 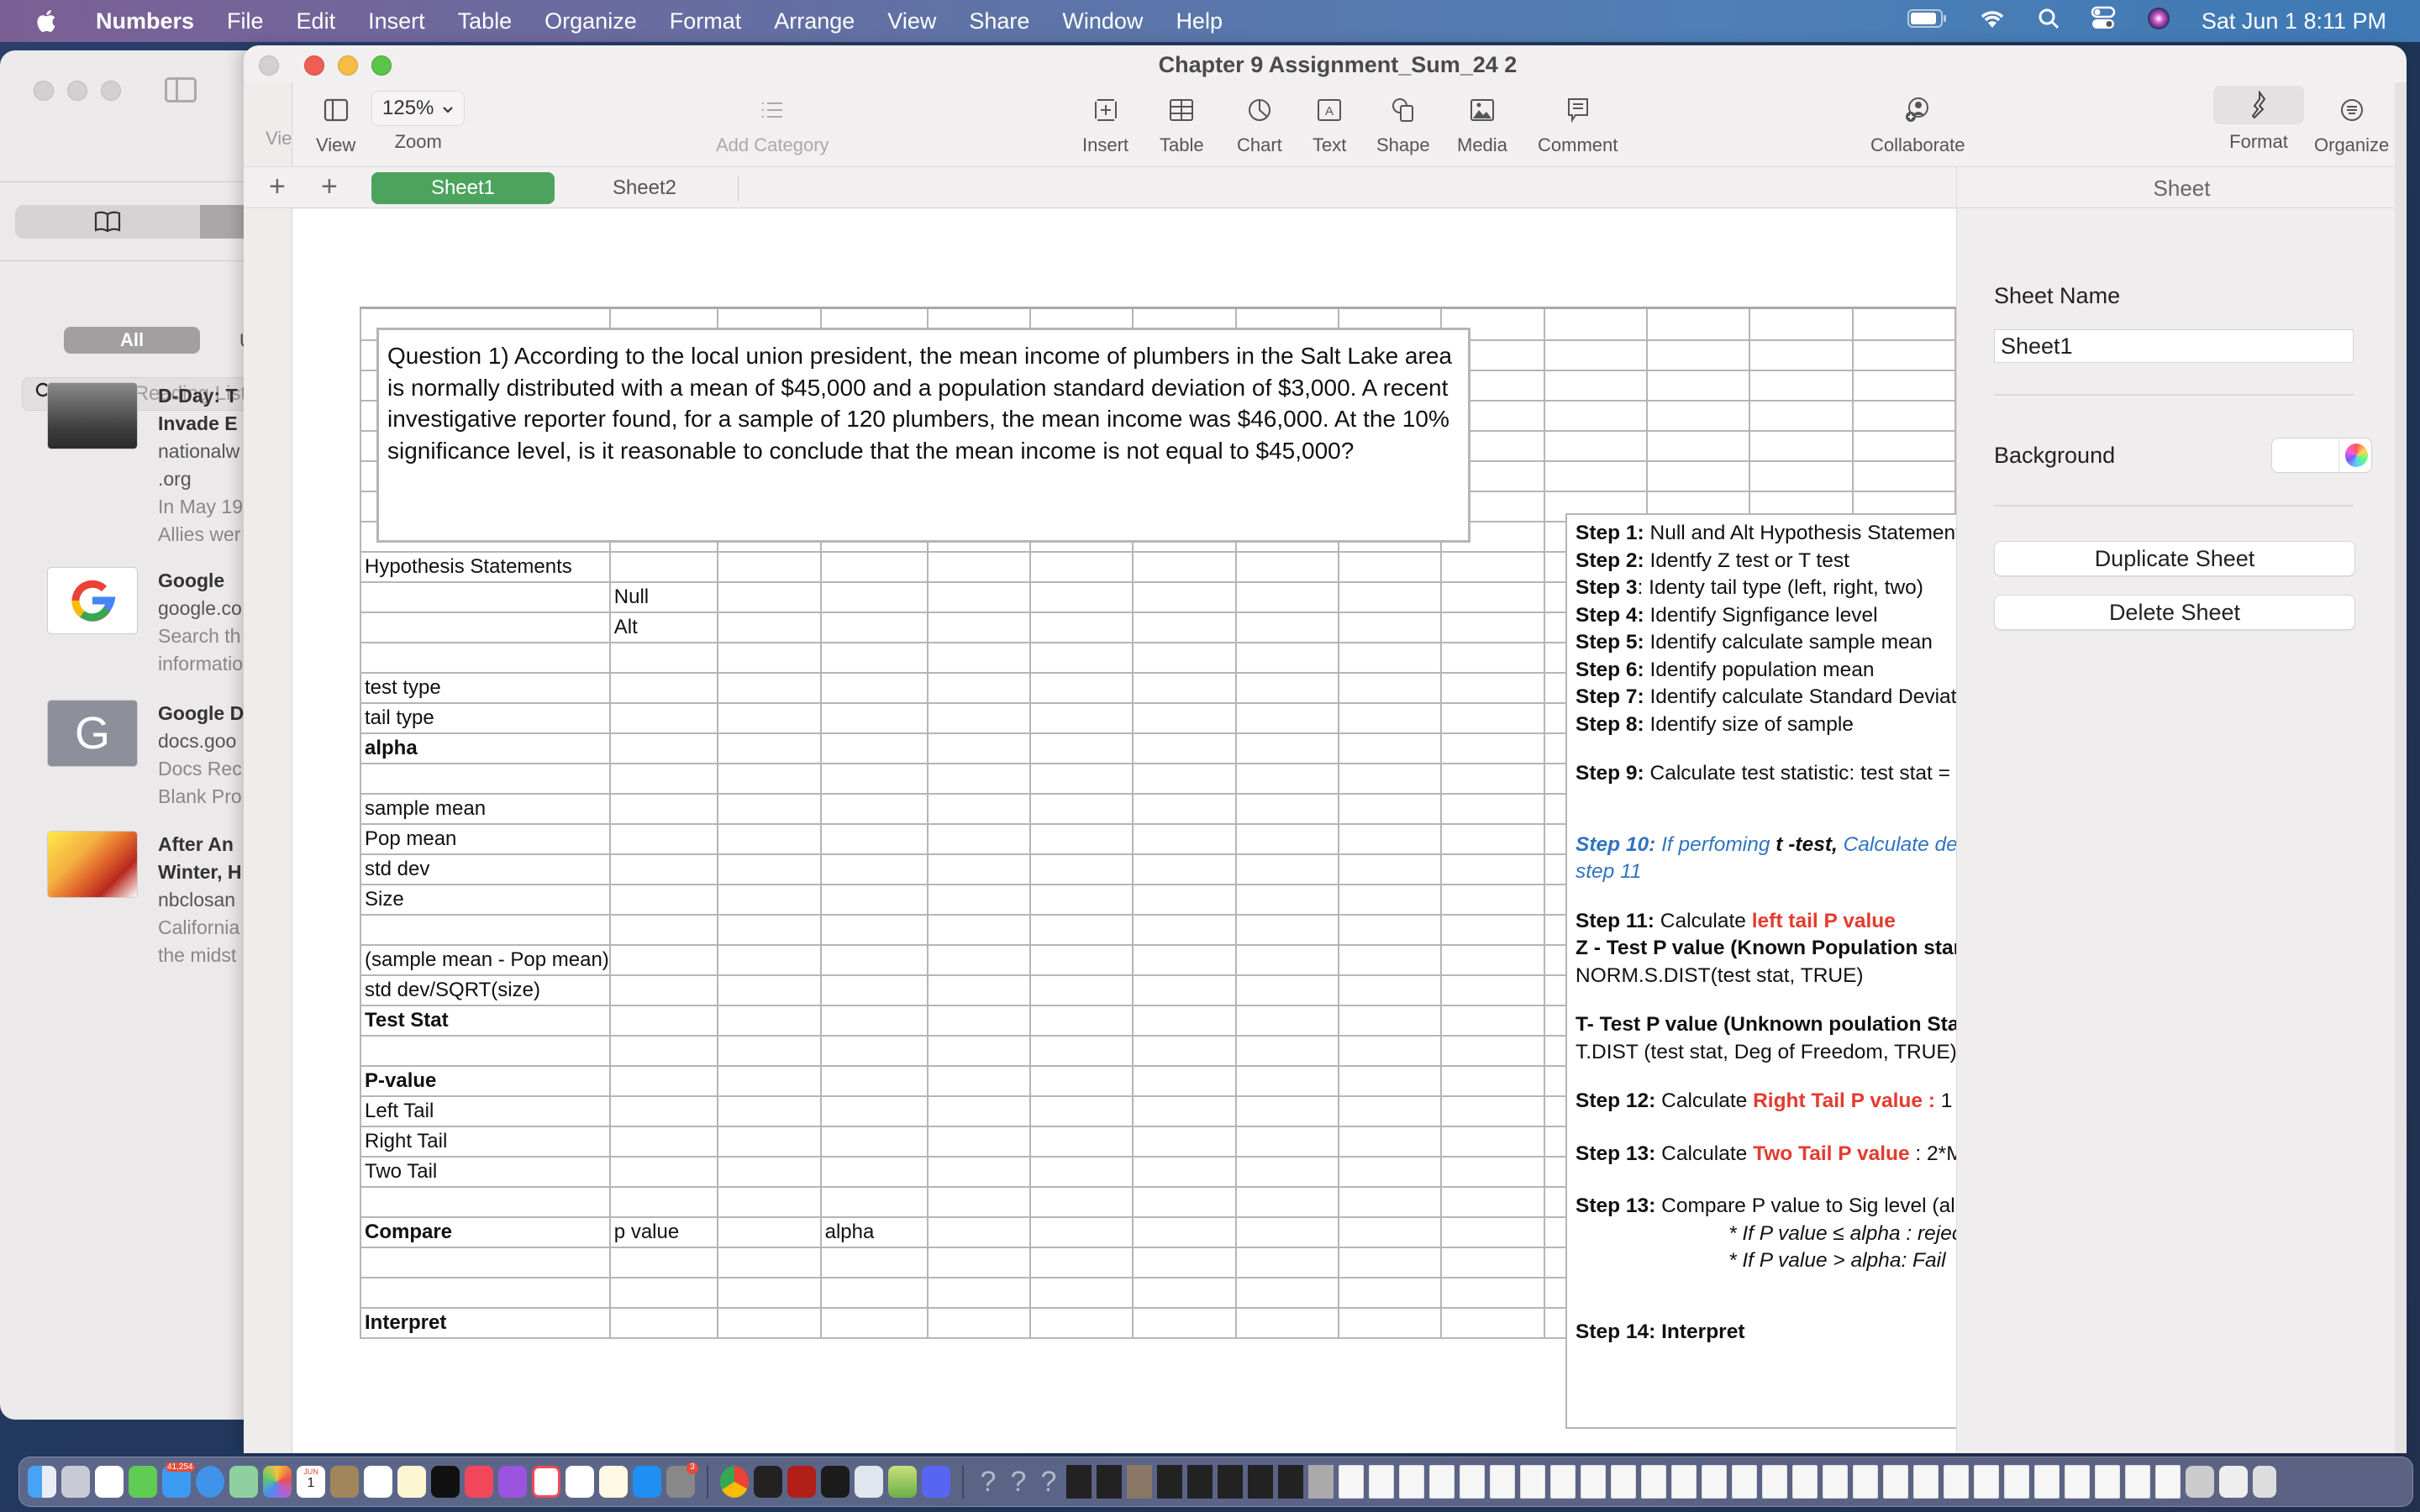 I want to click on pages-icon, so click(x=613, y=1482).